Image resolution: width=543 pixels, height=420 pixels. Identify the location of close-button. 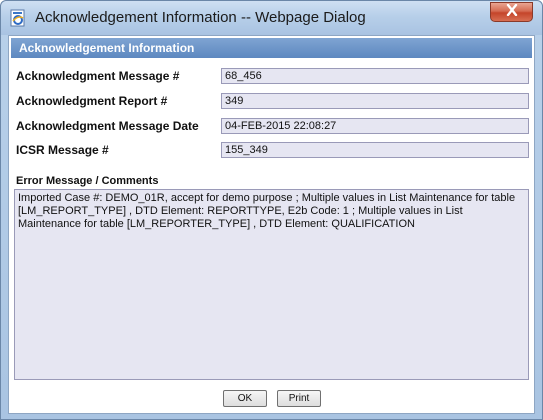
(511, 12).